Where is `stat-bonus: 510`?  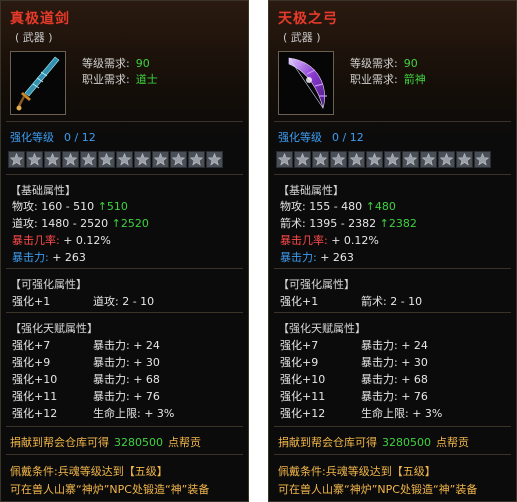 stat-bonus: 510 is located at coordinates (117, 206).